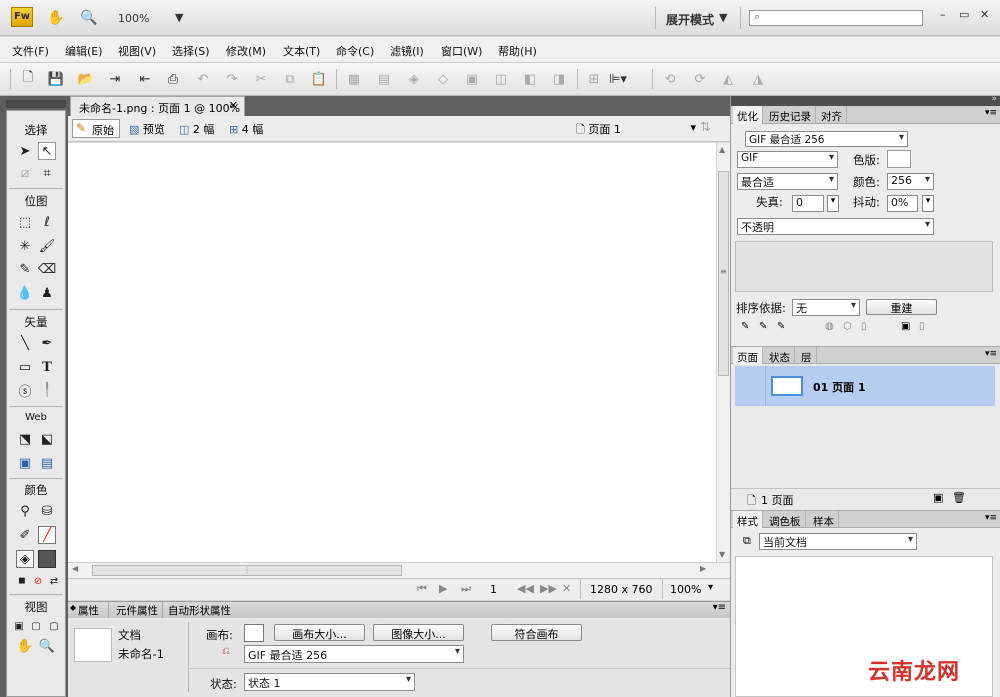  Describe the element at coordinates (25, 151) in the screenshot. I see `pointer-tool-icon: ➤` at that location.